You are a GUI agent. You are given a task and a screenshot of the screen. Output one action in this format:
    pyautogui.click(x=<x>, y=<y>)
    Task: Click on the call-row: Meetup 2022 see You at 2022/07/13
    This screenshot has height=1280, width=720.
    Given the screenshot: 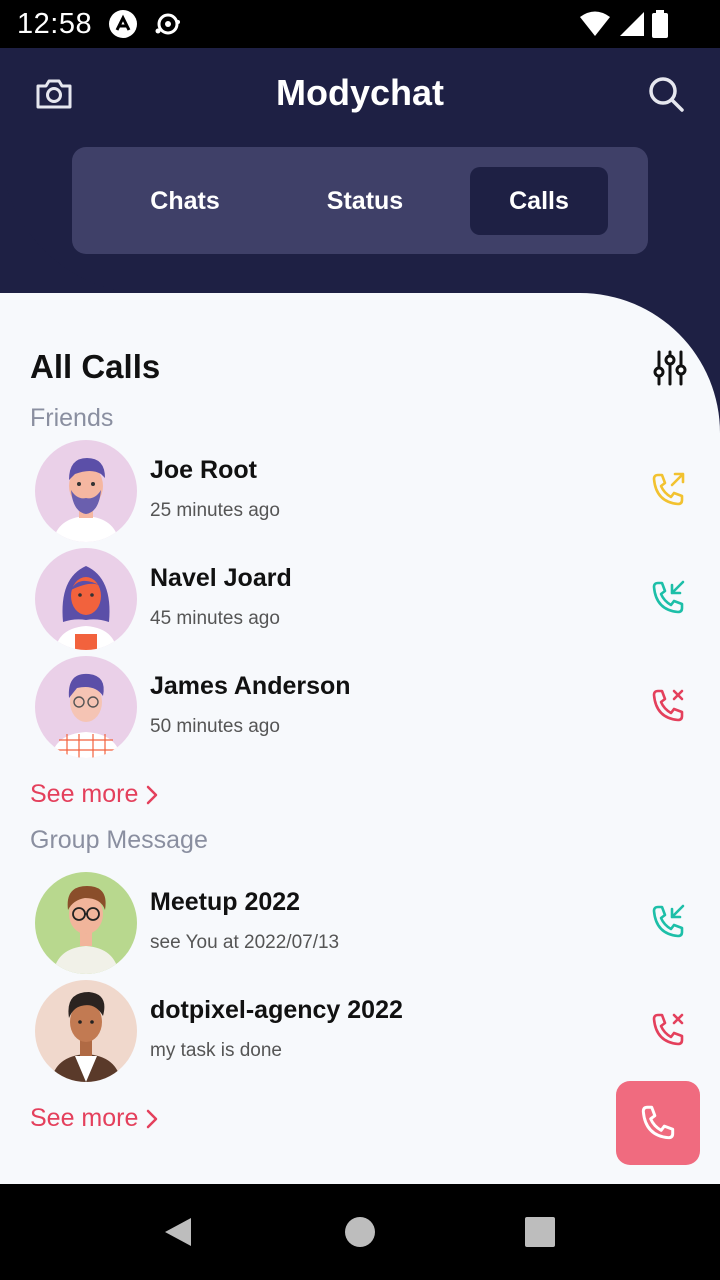 What is the action you would take?
    pyautogui.click(x=360, y=926)
    